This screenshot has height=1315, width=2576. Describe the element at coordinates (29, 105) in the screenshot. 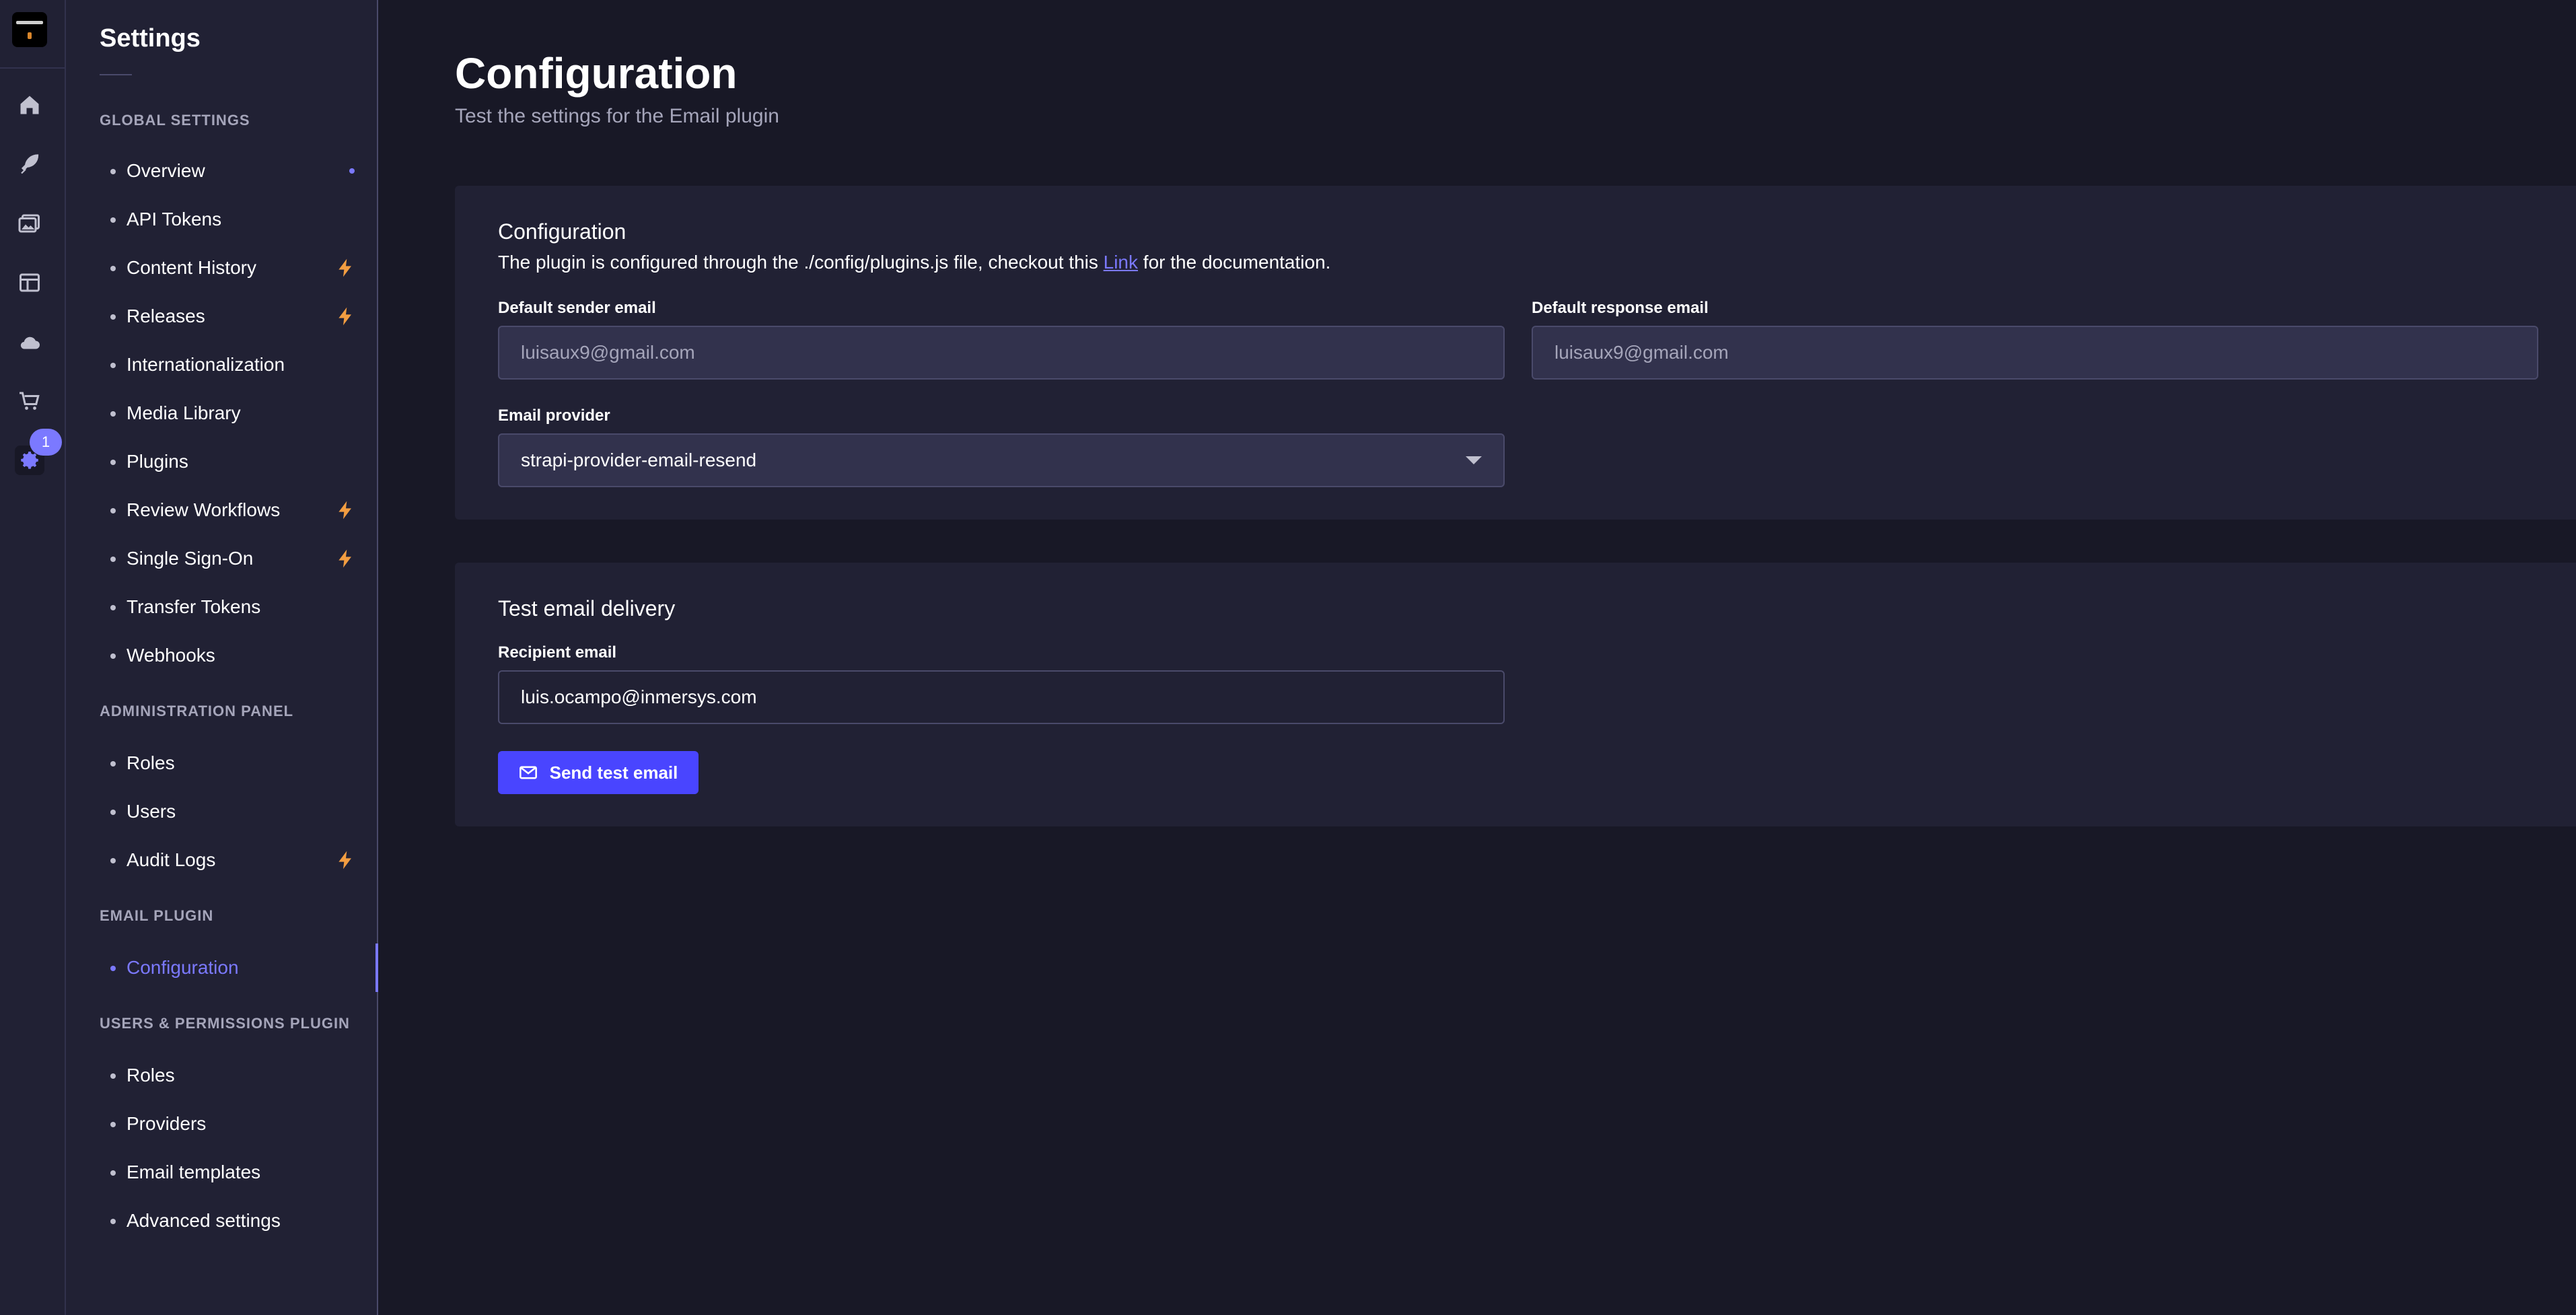

I see `home-icon` at that location.